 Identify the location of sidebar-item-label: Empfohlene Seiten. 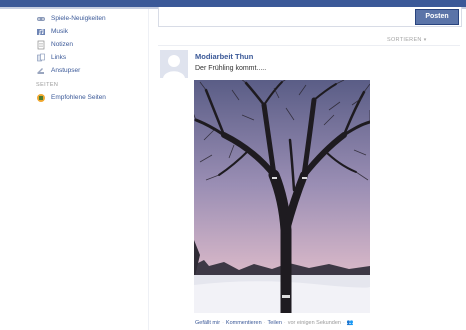
(78, 97).